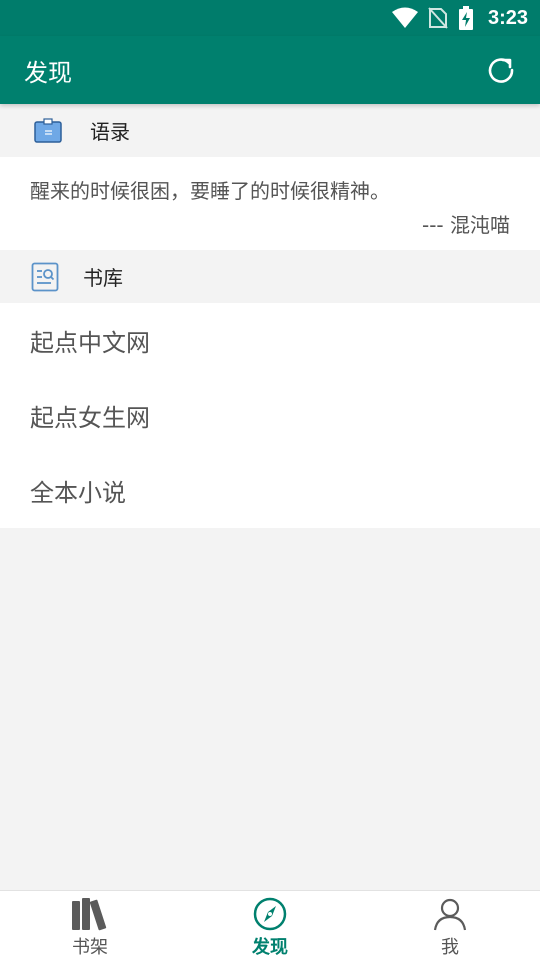 The image size is (540, 960). I want to click on page-title: 发现, so click(48, 72).